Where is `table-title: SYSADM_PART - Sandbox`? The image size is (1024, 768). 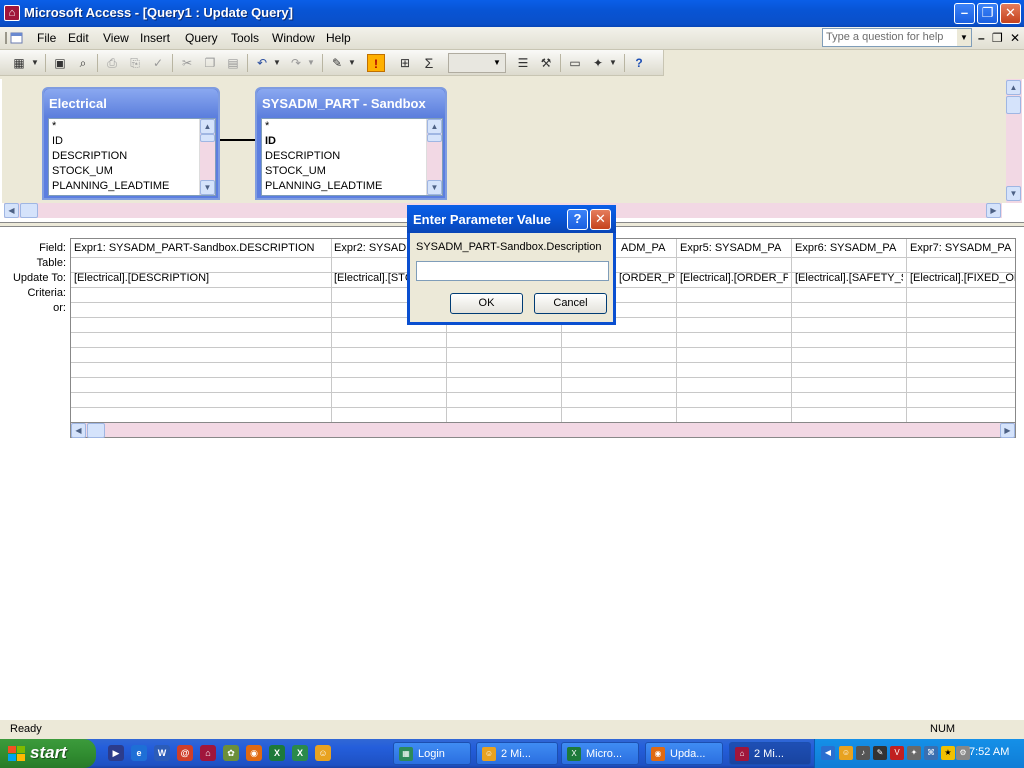 table-title: SYSADM_PART - Sandbox is located at coordinates (351, 103).